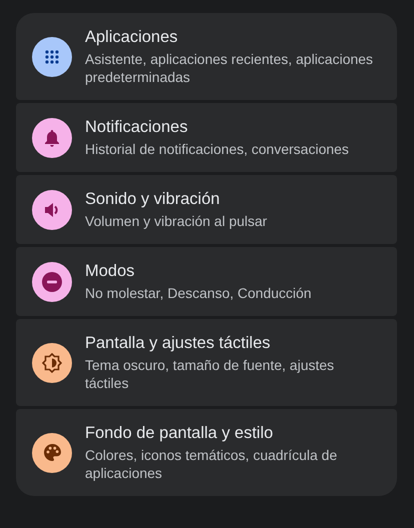  Describe the element at coordinates (198, 293) in the screenshot. I see `item-description: No molestar, Descanso, Conducción` at that location.